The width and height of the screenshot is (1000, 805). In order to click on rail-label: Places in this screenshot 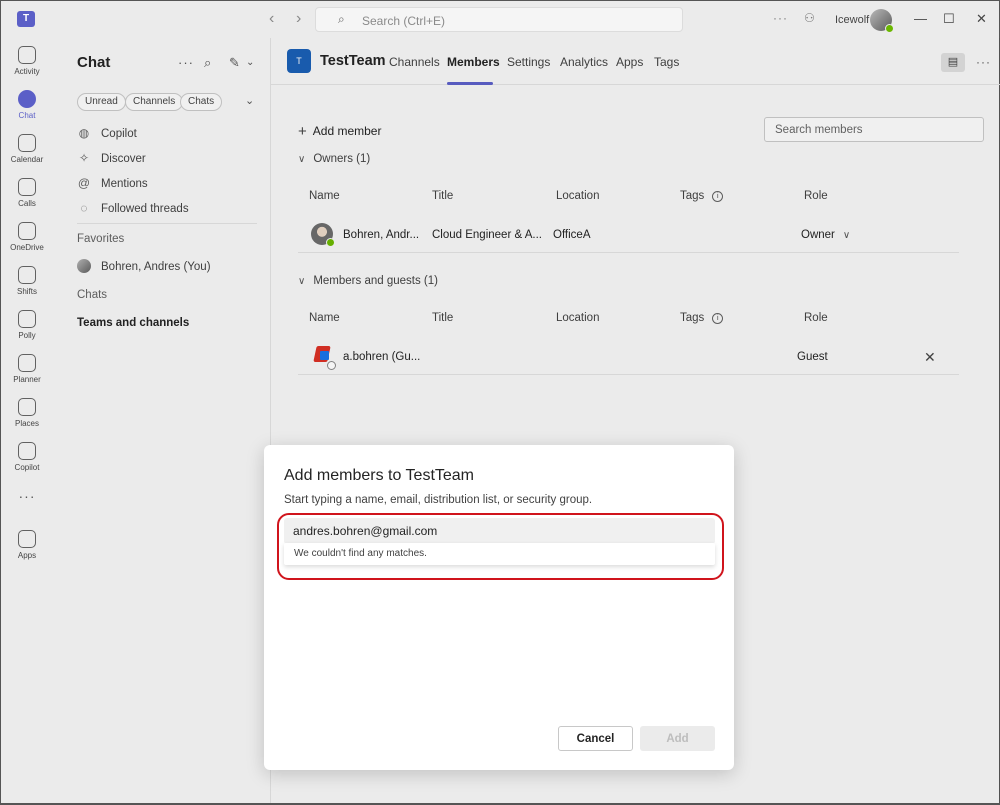, I will do `click(26, 423)`.